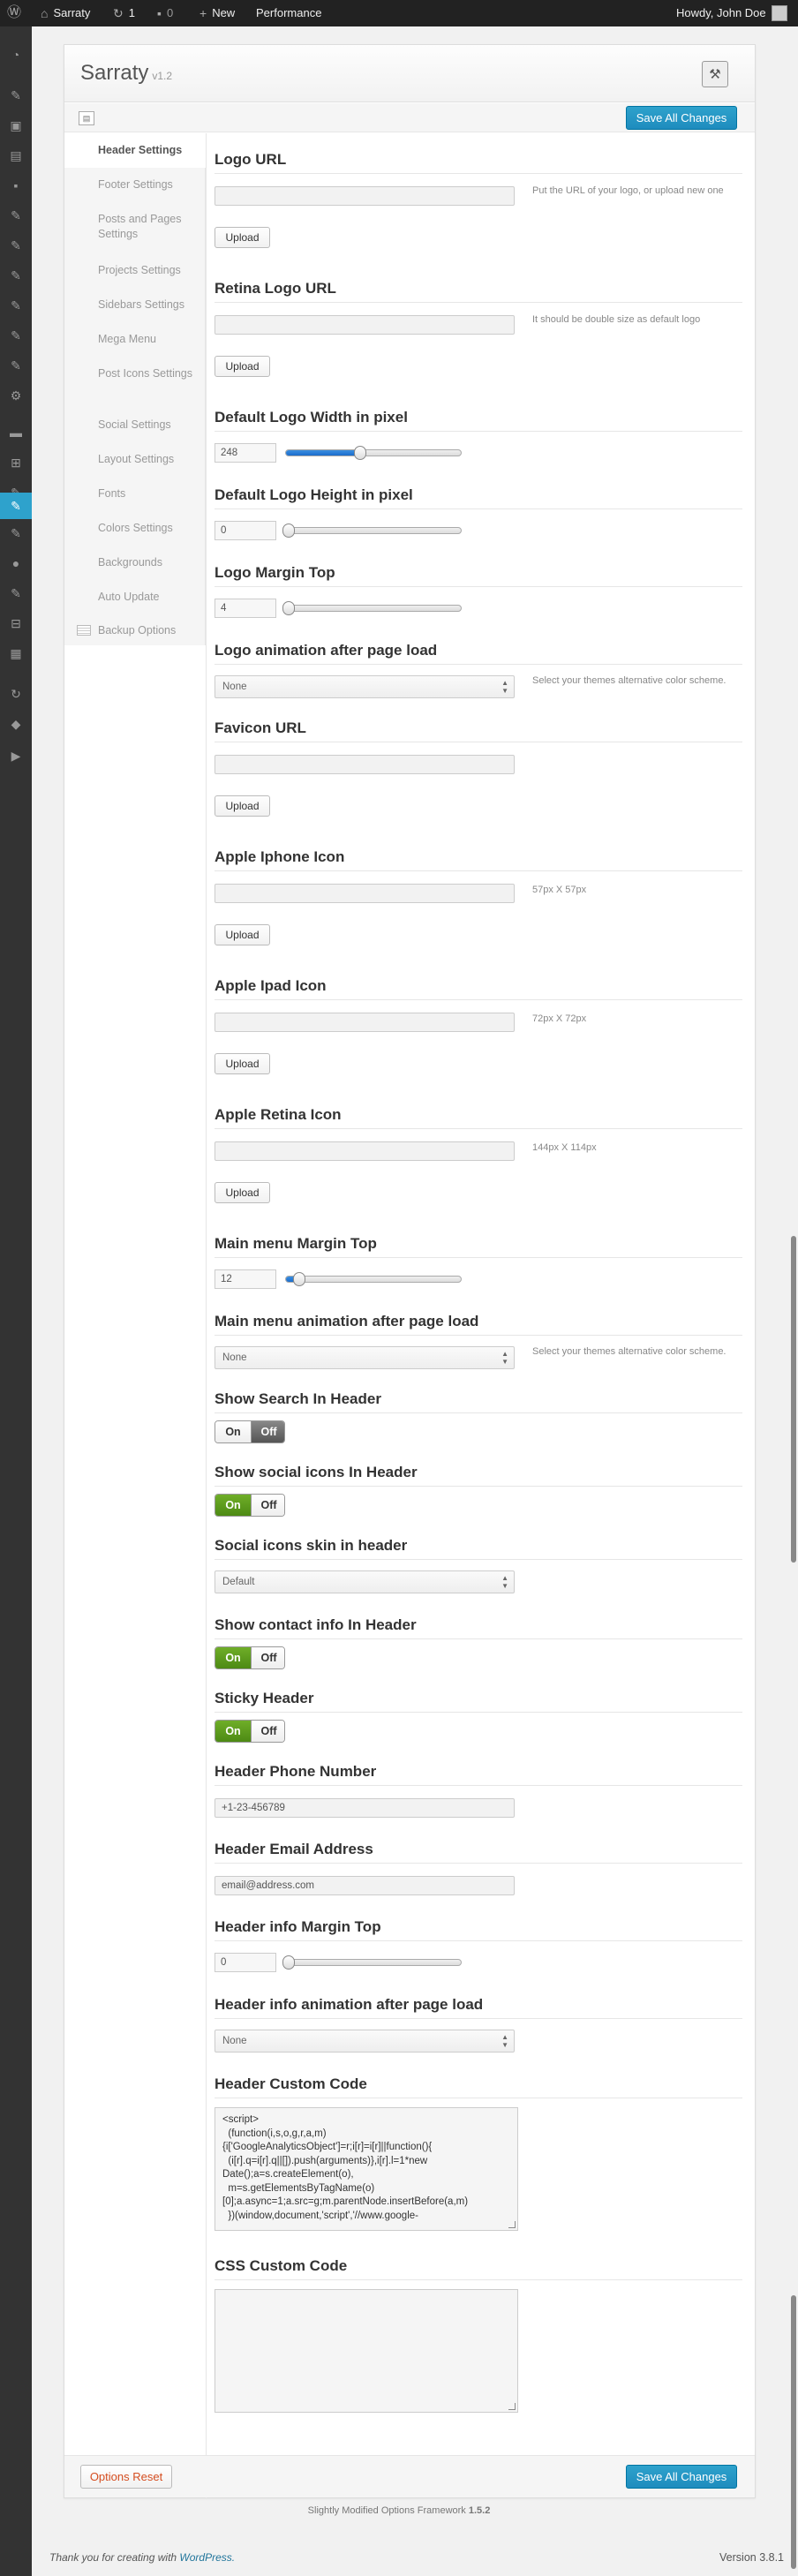 This screenshot has width=798, height=2576. Describe the element at coordinates (126, 2477) in the screenshot. I see `options-reset-button: Options Reset` at that location.